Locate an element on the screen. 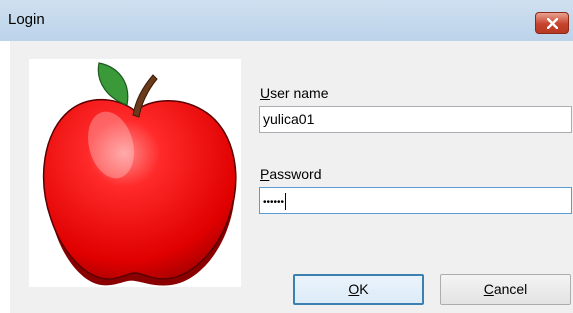 The height and width of the screenshot is (313, 573). username-field: yulica01 is located at coordinates (415, 119).